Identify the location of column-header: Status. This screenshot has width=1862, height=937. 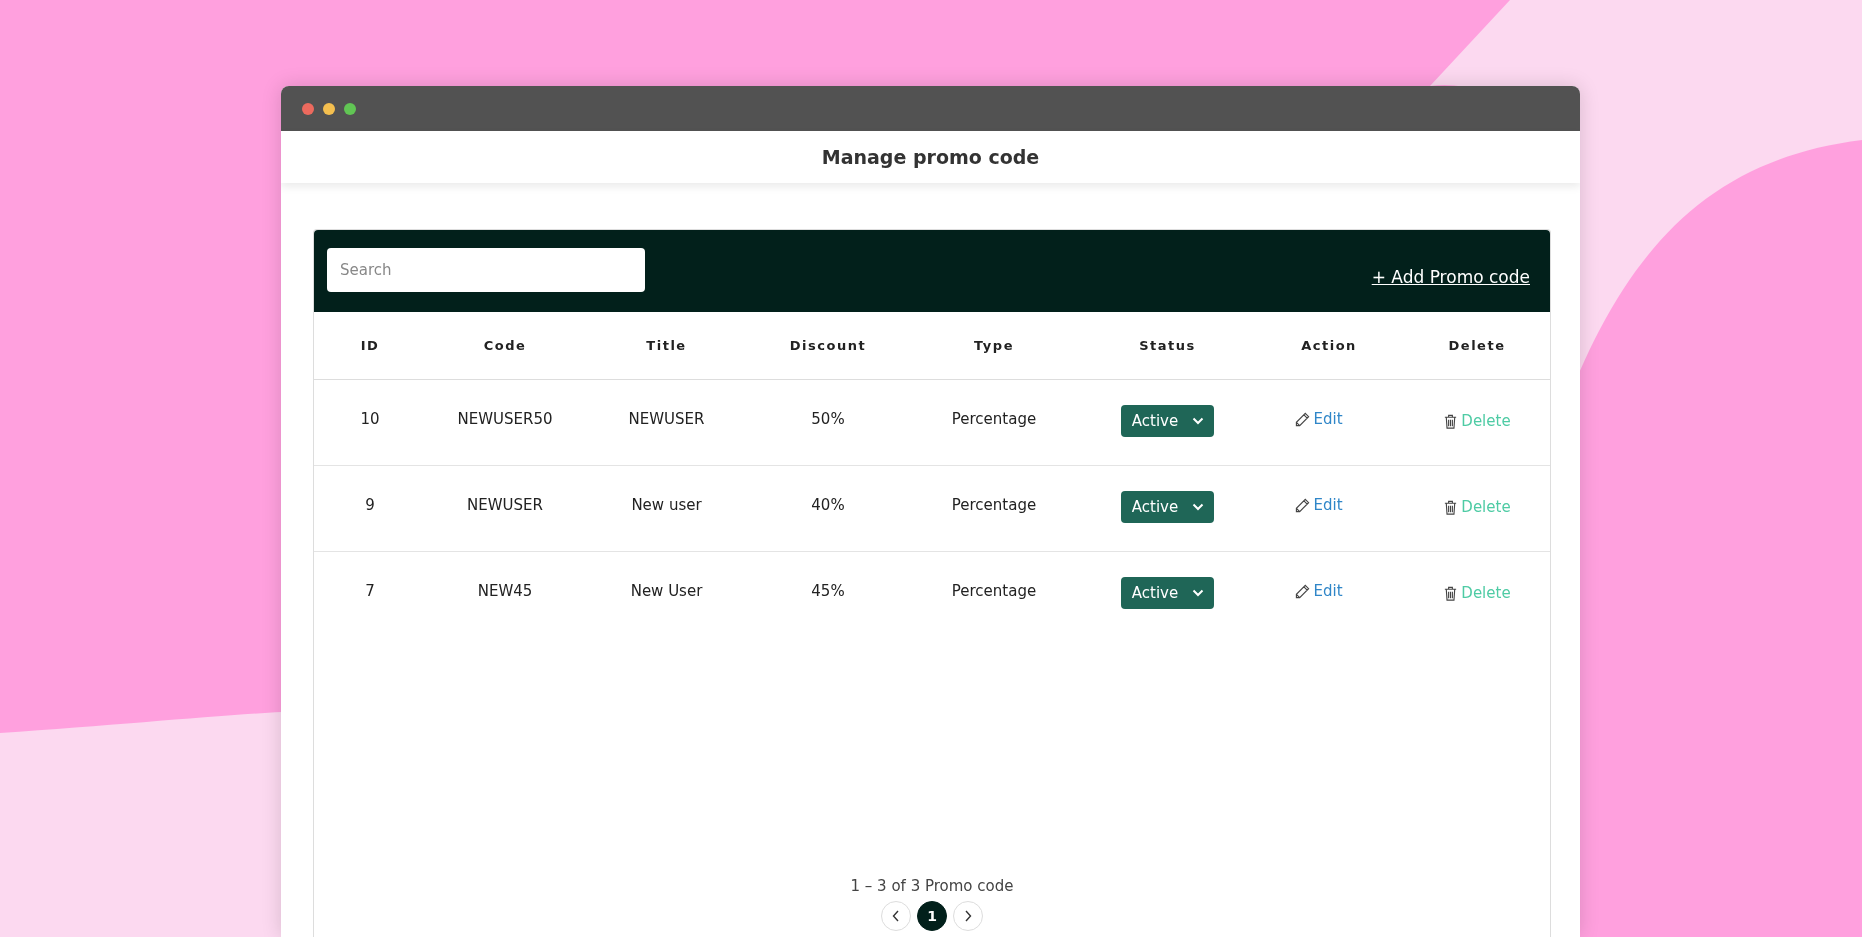
(1167, 345).